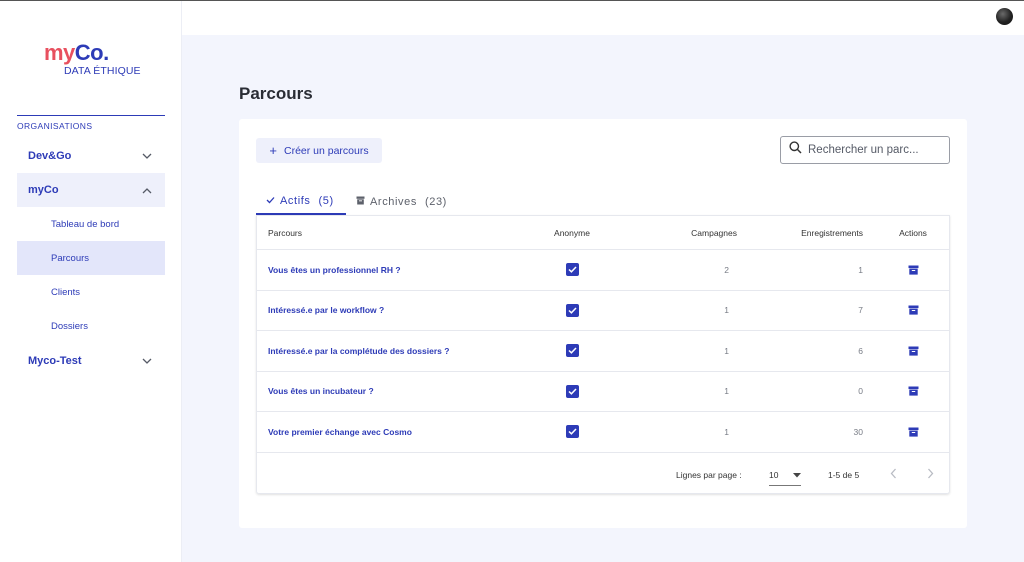 Image resolution: width=1024 pixels, height=562 pixels. Describe the element at coordinates (378, 310) in the screenshot. I see `parcours-name-link: Intéressé.e par le workflow ?` at that location.